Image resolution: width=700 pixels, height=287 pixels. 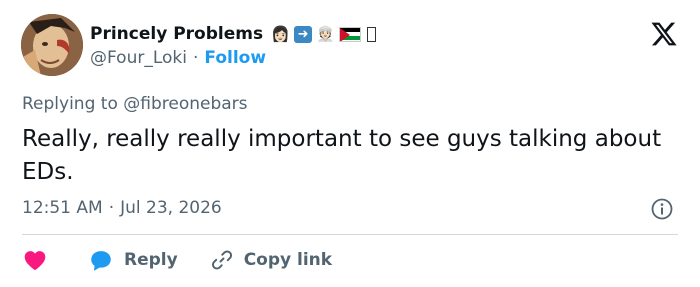 What do you see at coordinates (303, 34) in the screenshot?
I see `right-arrow-emoji-icon: ➜` at bounding box center [303, 34].